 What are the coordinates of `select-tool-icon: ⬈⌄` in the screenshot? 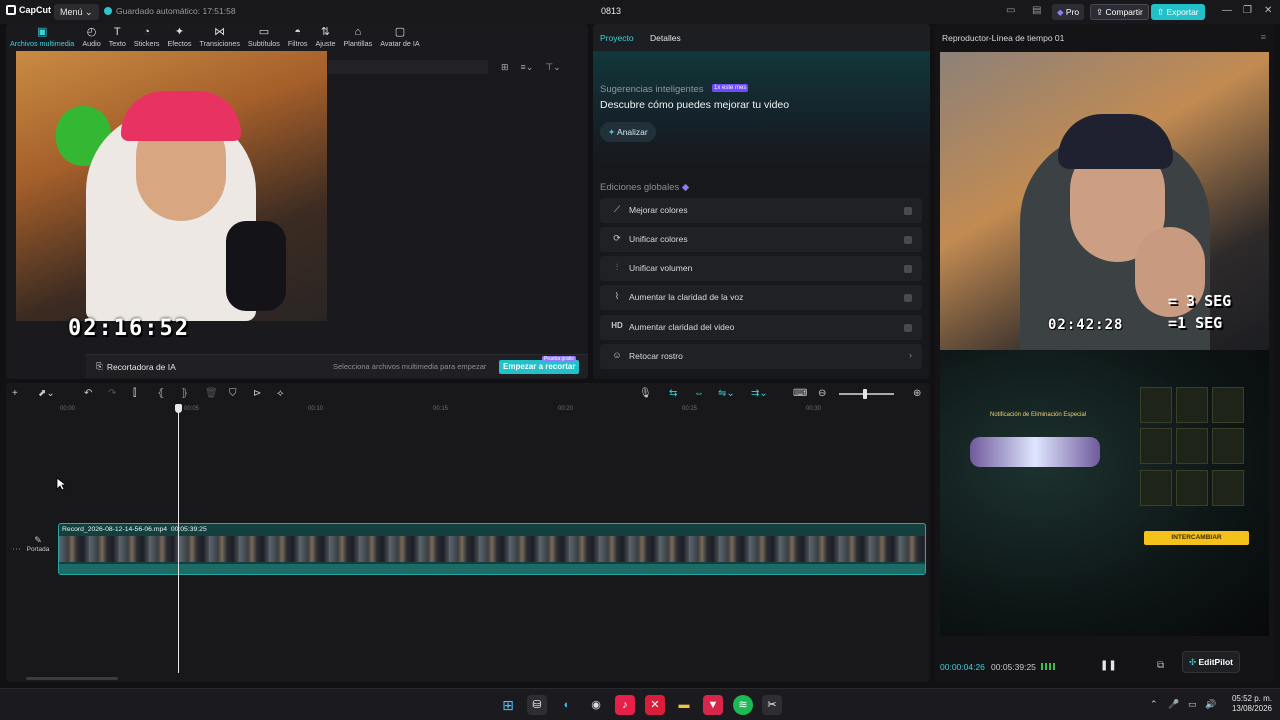 It's located at (46, 393).